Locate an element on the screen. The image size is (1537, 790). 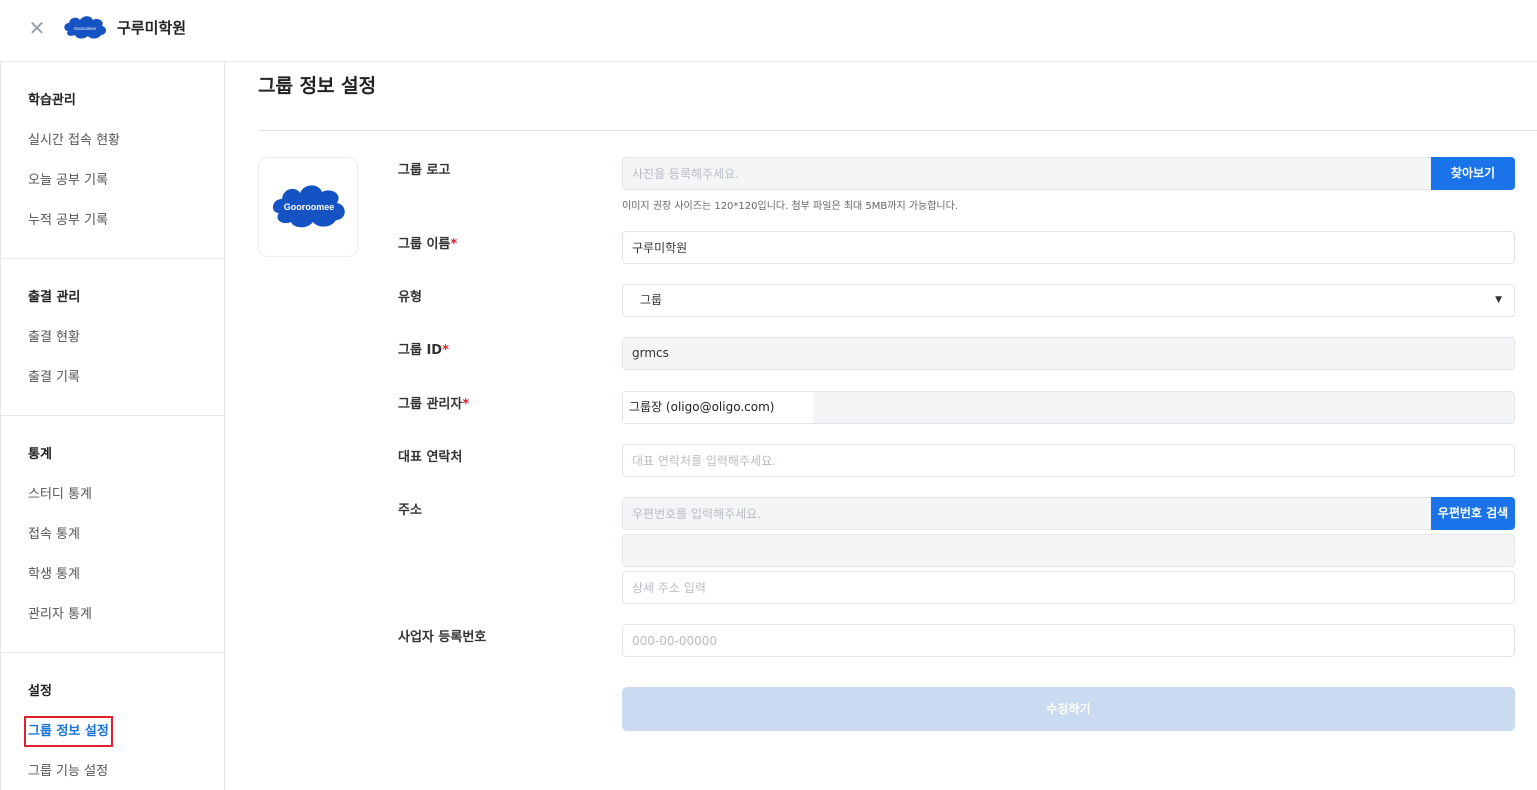
sidebar-item-realtime-access: 실시간 접속 현황 is located at coordinates (112, 148).